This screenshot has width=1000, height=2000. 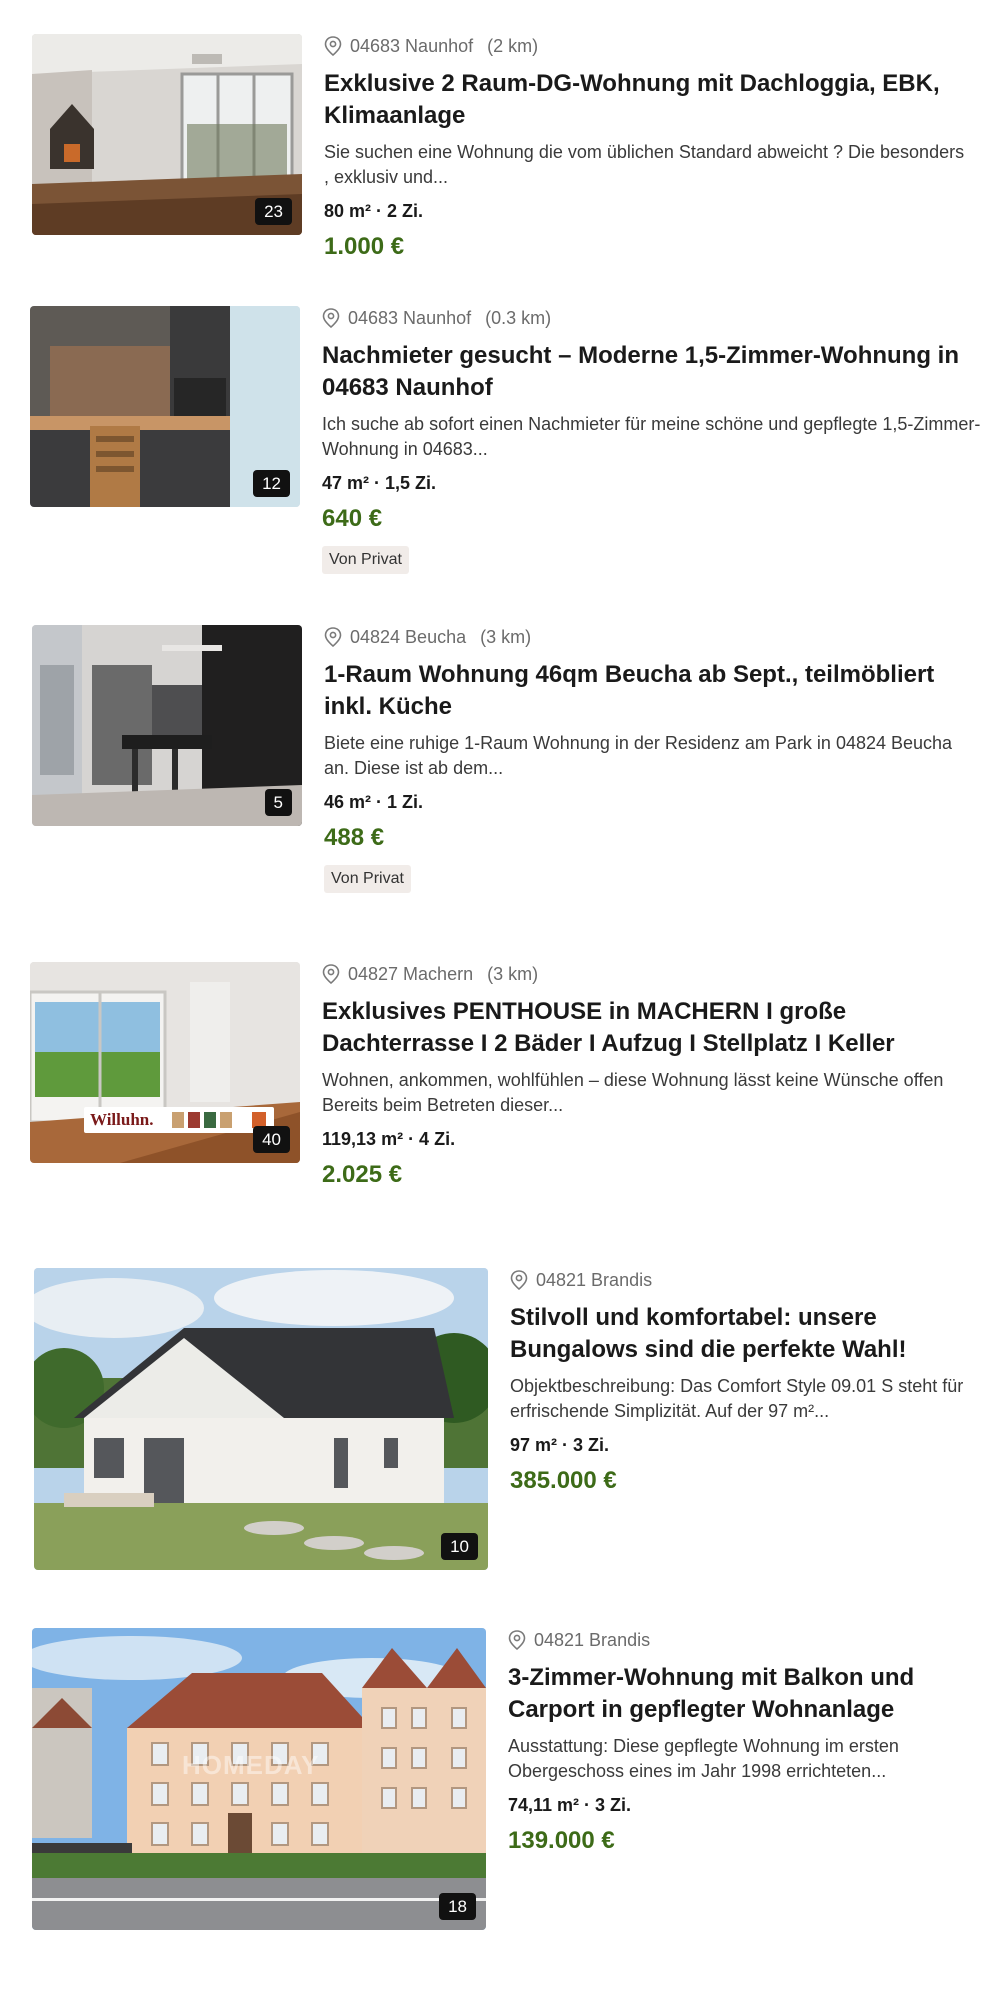 I want to click on listing-photo: 5, so click(x=167, y=725).